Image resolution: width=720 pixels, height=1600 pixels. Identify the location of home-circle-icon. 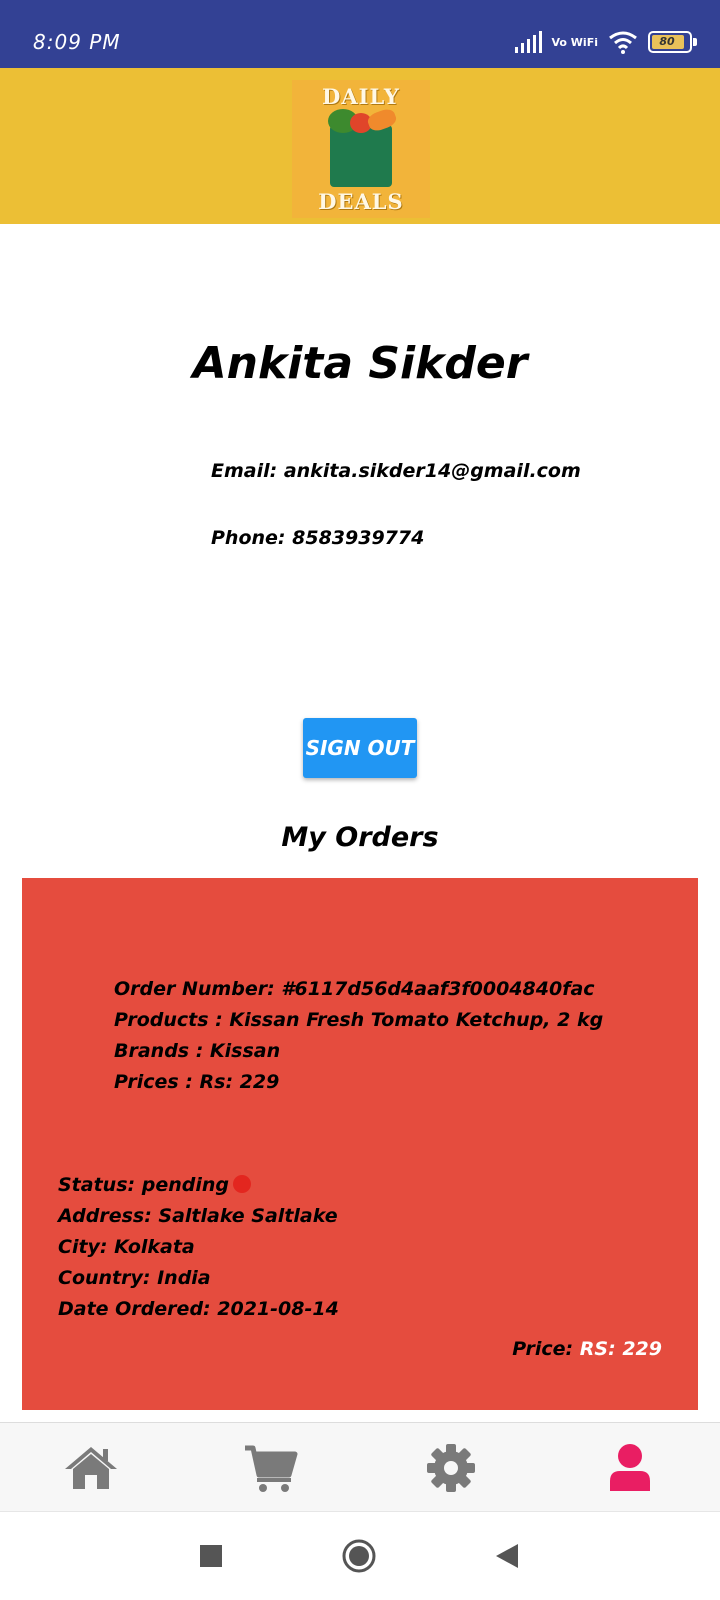
(359, 1556).